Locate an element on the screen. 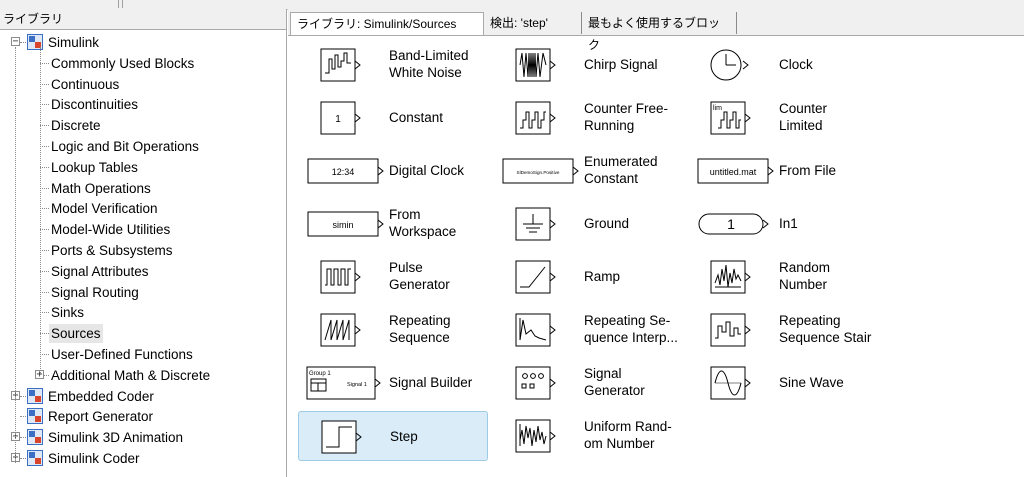  block-chirp-signal: Chirp Signal is located at coordinates (588, 65).